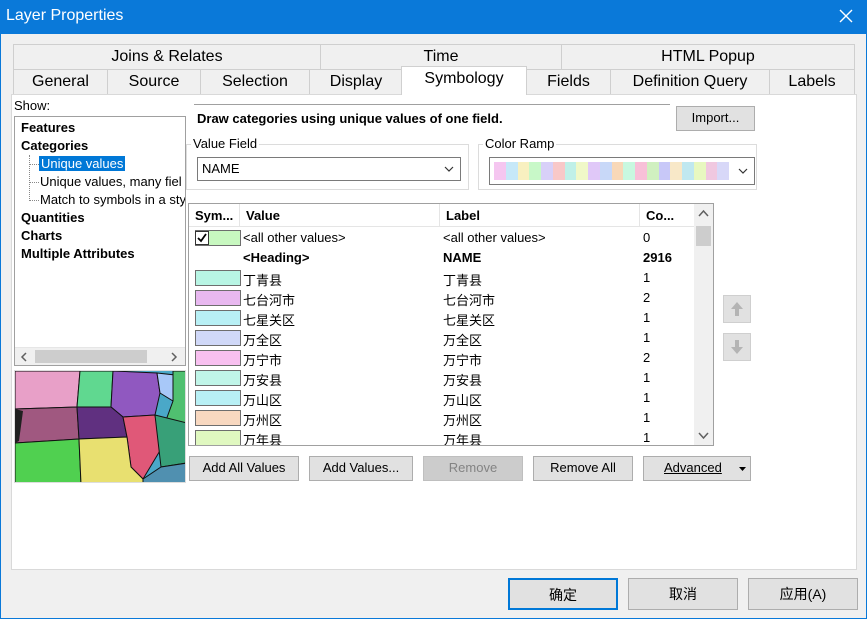 The image size is (867, 619). I want to click on row-label: 万州区, so click(462, 419).